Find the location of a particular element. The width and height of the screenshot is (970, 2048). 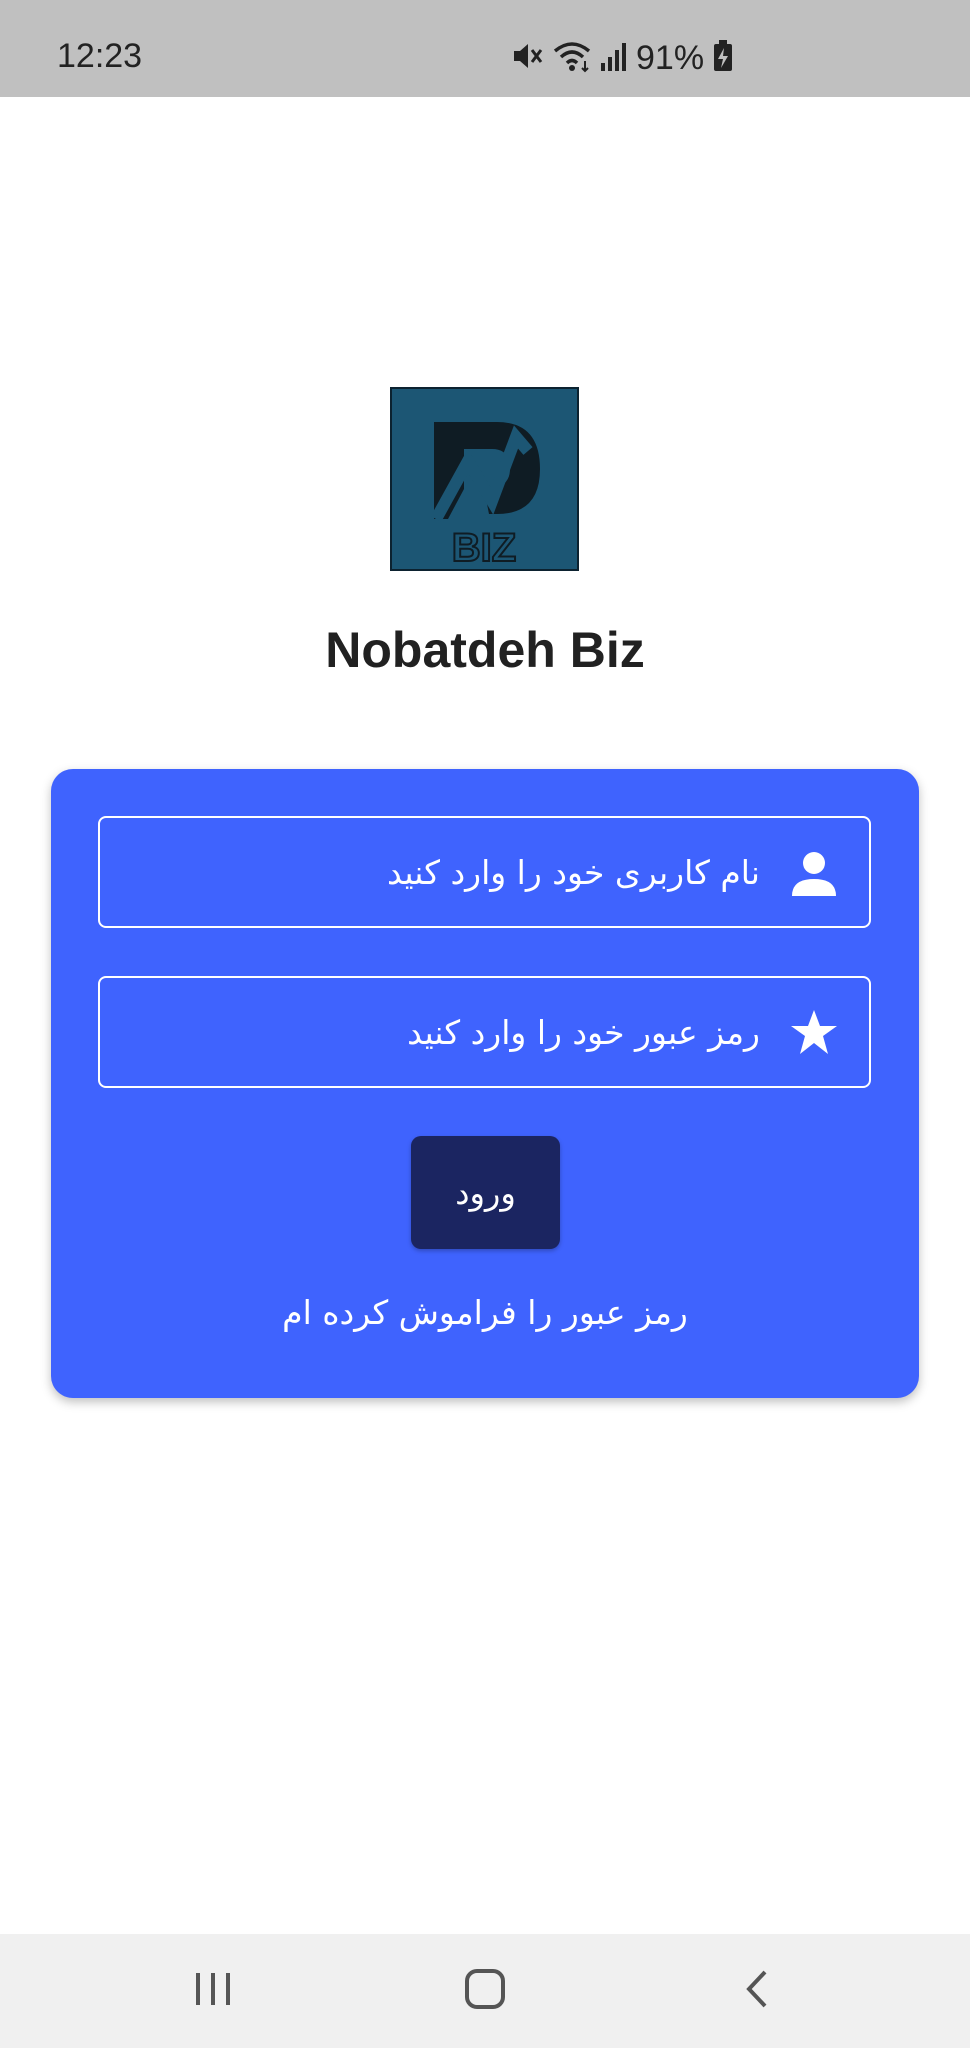

logo-biz-text: BIZ is located at coordinates (484, 547).